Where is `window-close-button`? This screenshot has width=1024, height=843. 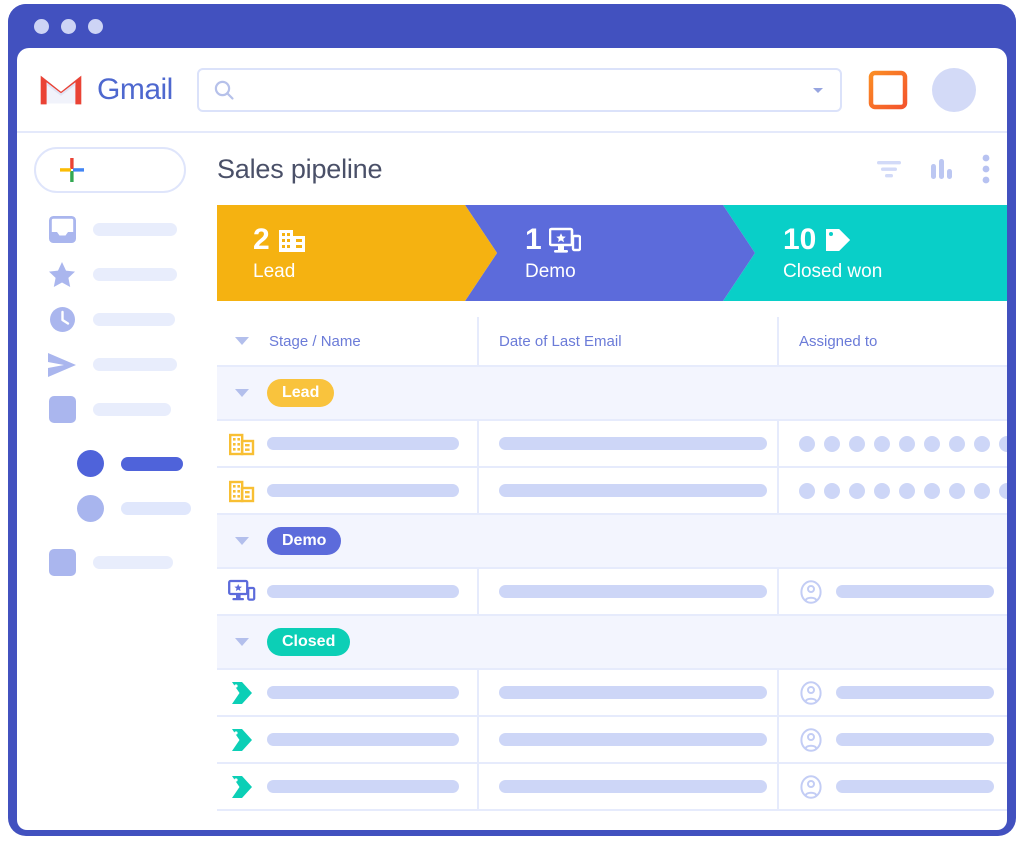 window-close-button is located at coordinates (41, 26).